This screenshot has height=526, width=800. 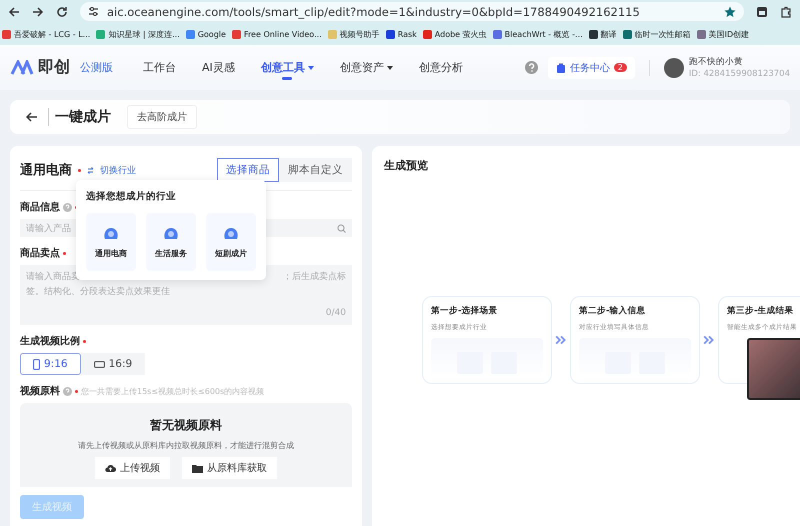 What do you see at coordinates (90, 170) in the screenshot?
I see `swap-icon` at bounding box center [90, 170].